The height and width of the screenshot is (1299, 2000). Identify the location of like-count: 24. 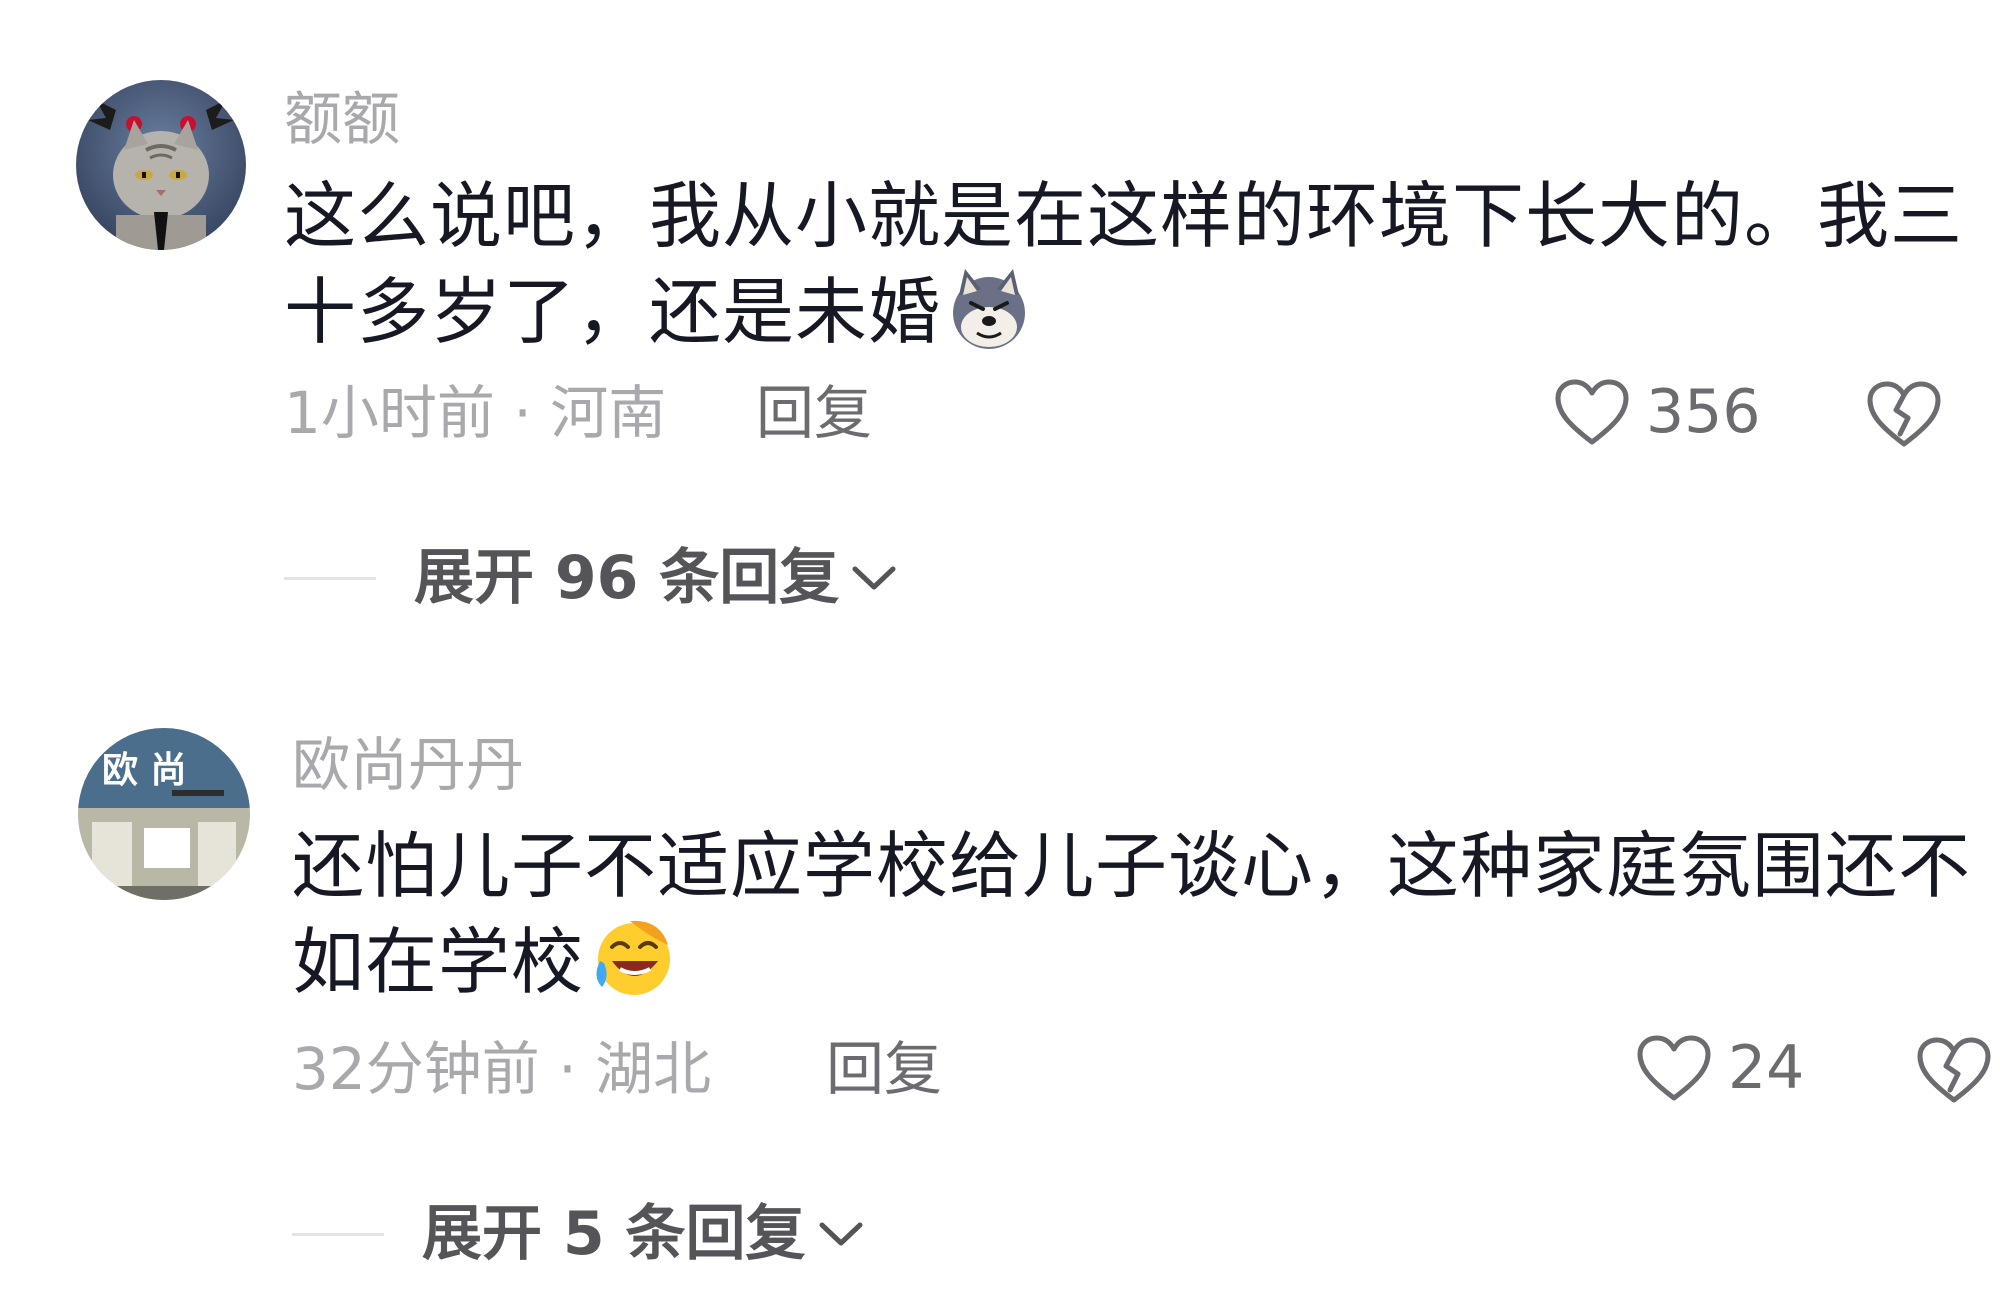
(1766, 1068).